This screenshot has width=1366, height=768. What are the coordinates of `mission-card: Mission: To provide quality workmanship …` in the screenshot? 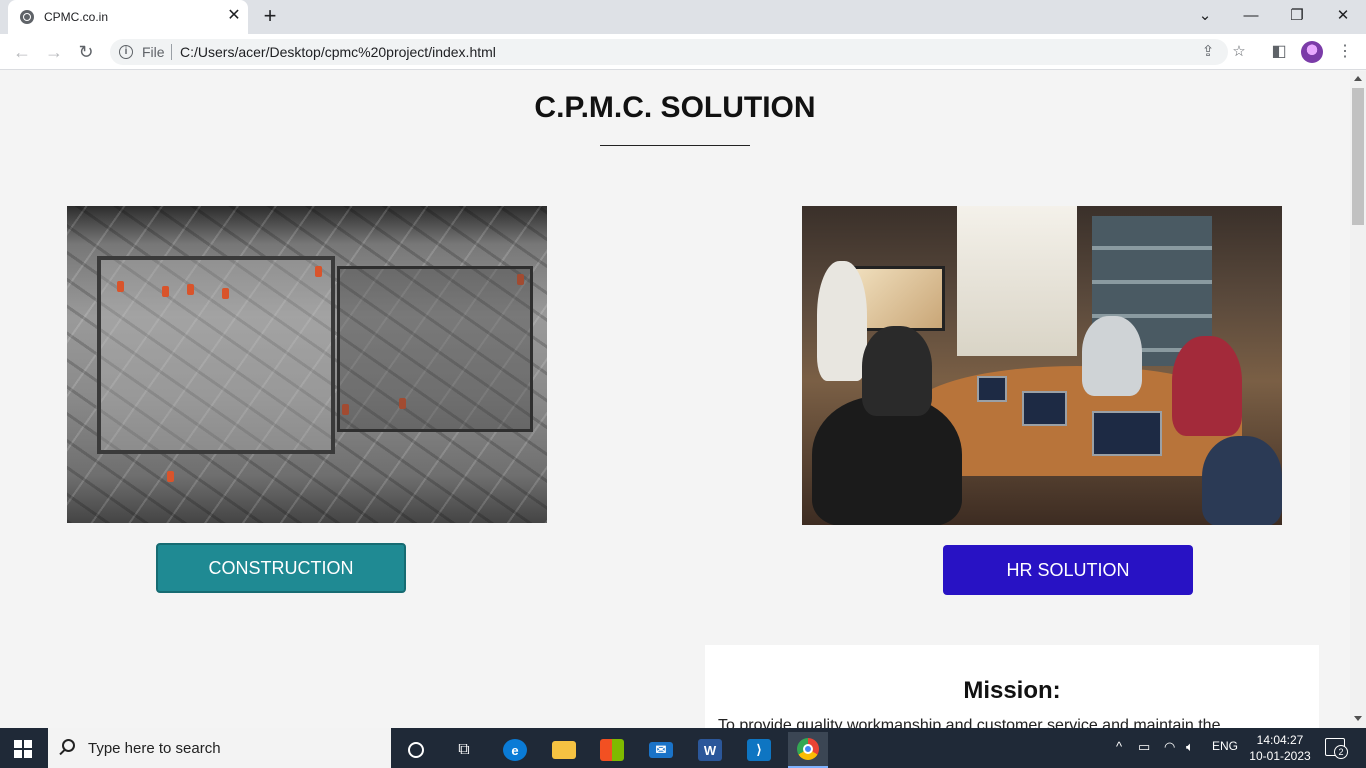 It's located at (1012, 686).